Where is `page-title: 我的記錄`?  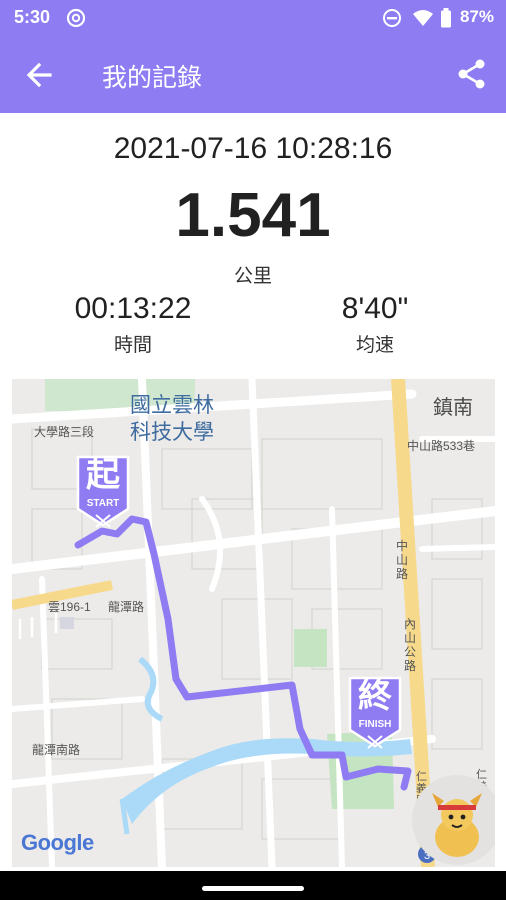
page-title: 我的記錄 is located at coordinates (152, 78).